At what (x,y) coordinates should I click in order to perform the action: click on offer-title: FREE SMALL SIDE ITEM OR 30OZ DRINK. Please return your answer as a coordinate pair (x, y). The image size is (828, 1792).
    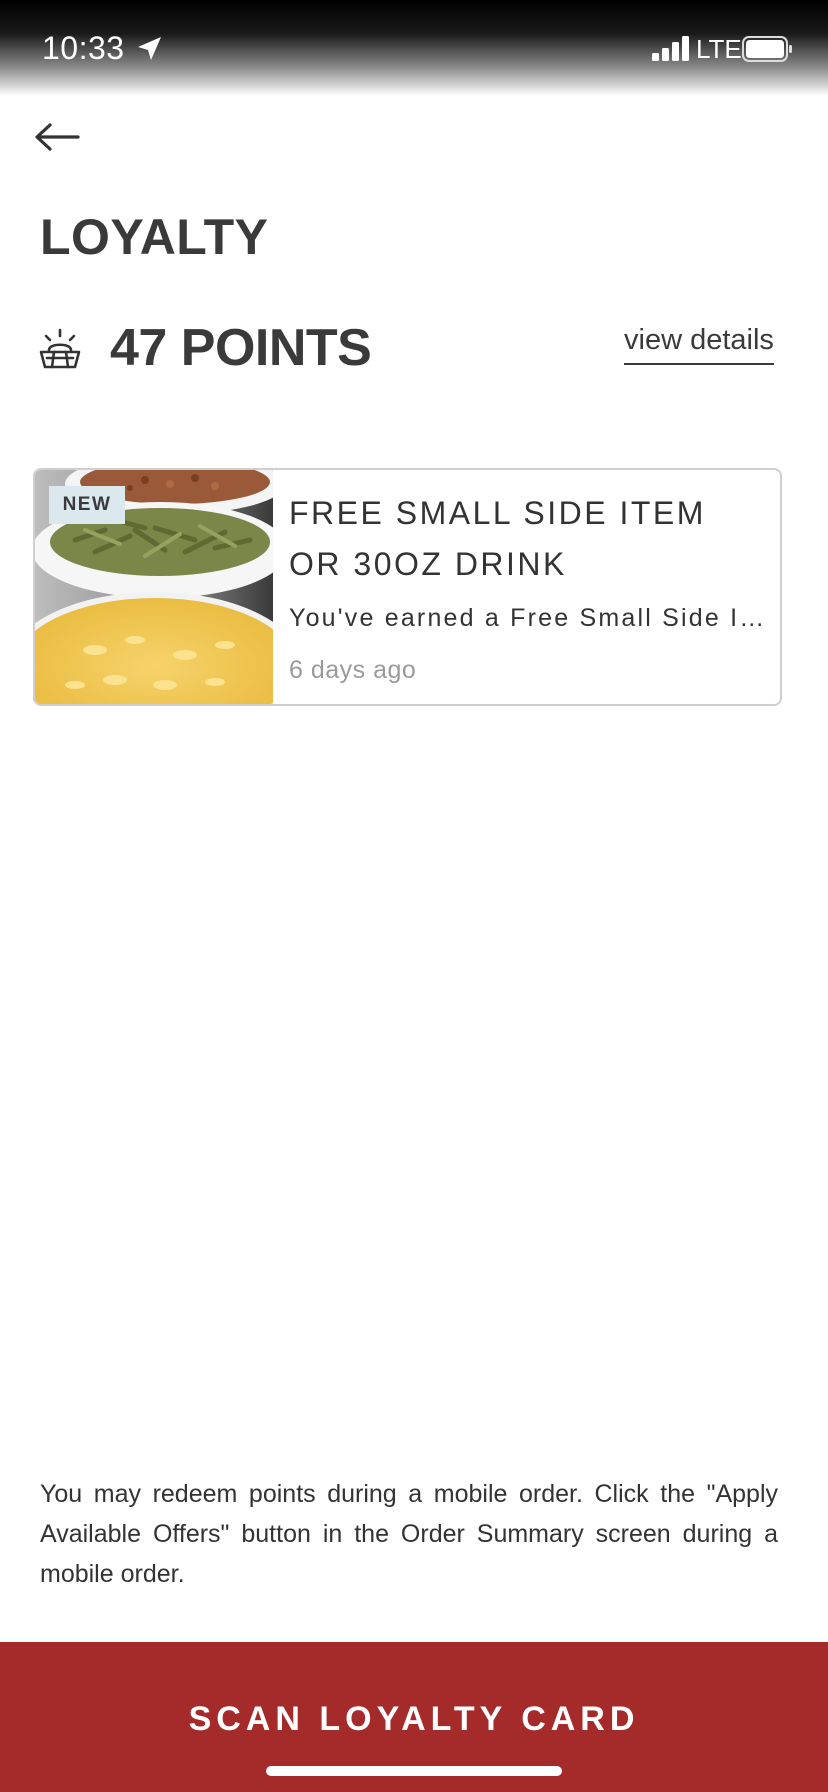
    Looking at the image, I should click on (497, 538).